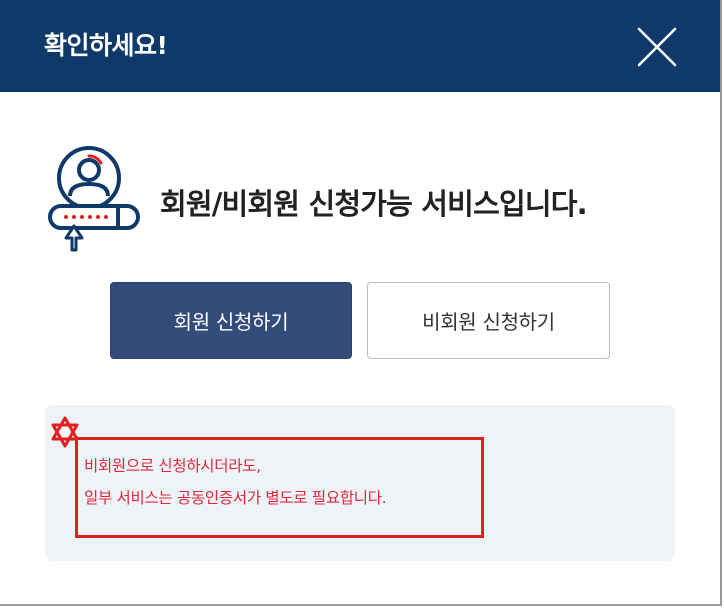  I want to click on member-apply-button: 회원 신청하기, so click(231, 320).